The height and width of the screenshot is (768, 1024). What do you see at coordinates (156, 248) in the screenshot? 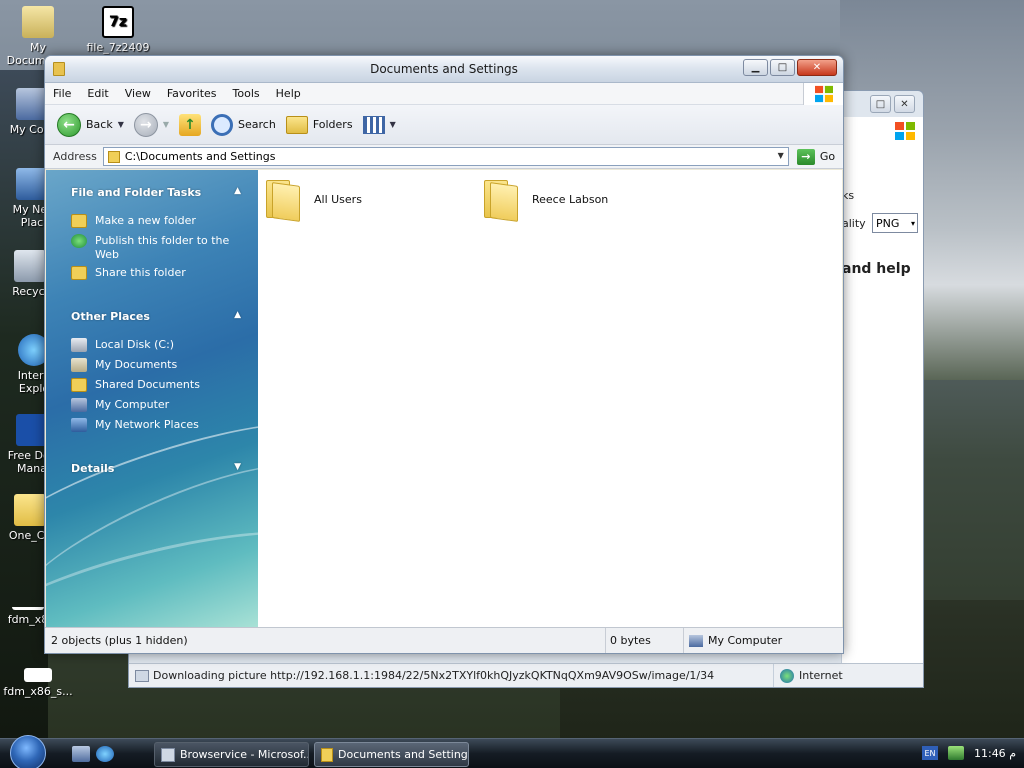
I see `task-publish-folder: Publish this folder to the Web` at bounding box center [156, 248].